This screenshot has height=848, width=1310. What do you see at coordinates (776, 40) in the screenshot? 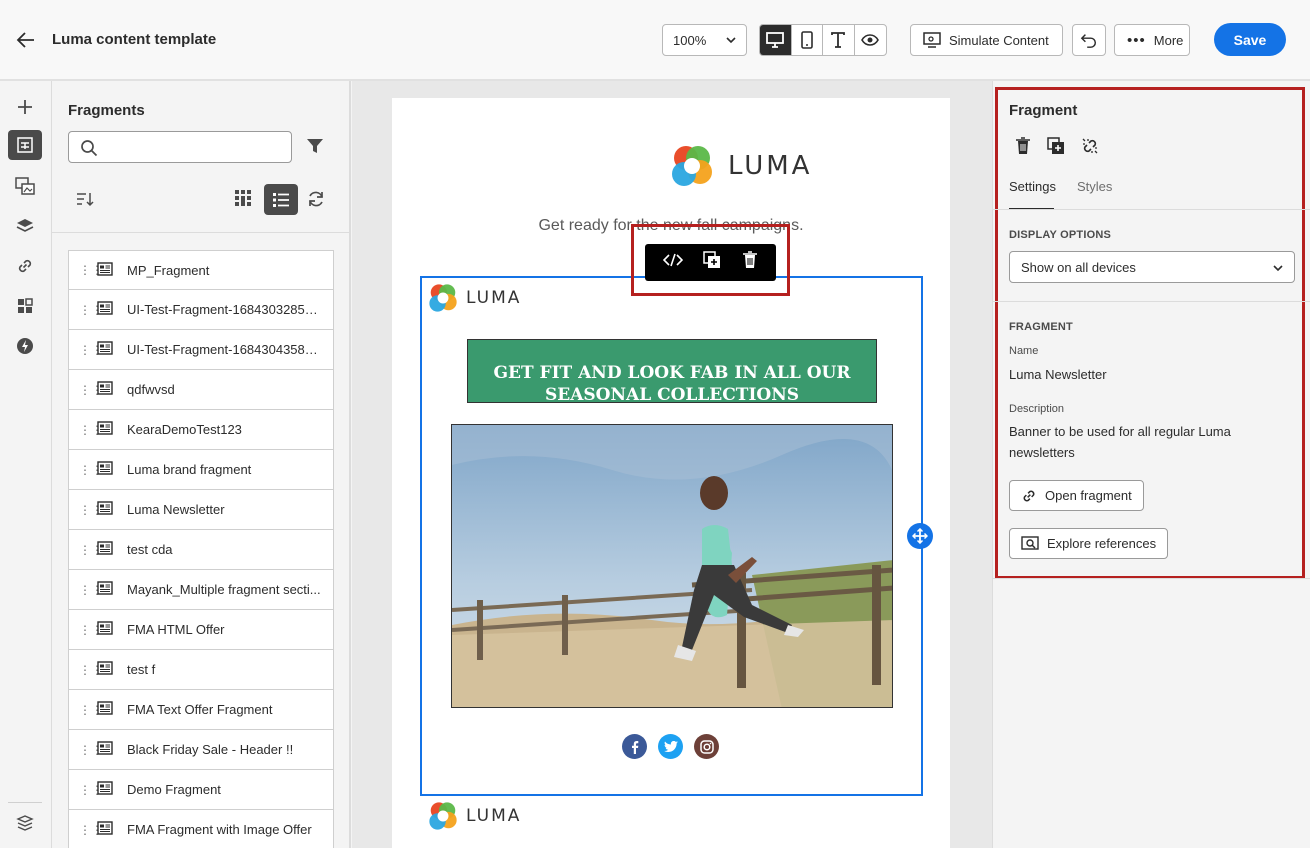
I see `desktop-view-button` at bounding box center [776, 40].